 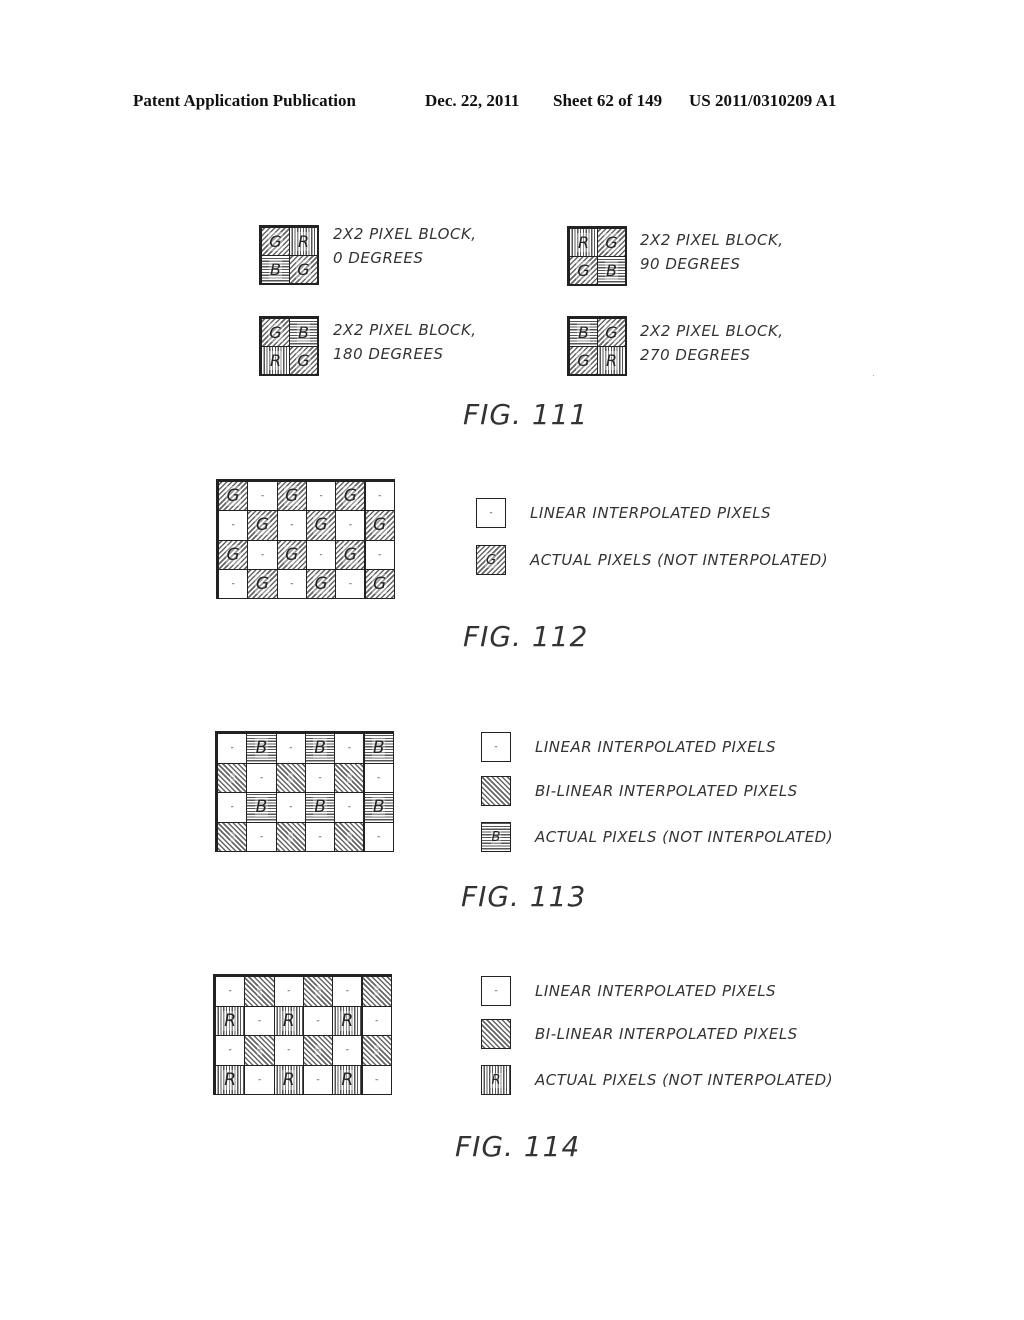 I want to click on legend-label: BI-LINEAR INTERPOLATED PIXELS, so click(x=666, y=791).